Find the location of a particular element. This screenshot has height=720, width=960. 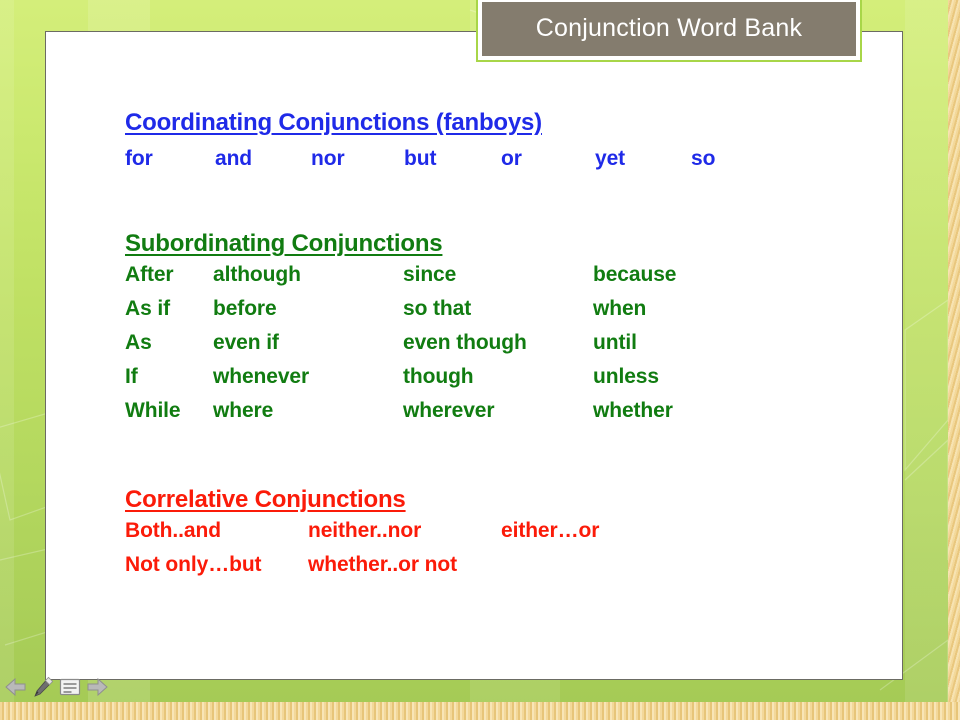

conjunction-word: whenever is located at coordinates (261, 376).